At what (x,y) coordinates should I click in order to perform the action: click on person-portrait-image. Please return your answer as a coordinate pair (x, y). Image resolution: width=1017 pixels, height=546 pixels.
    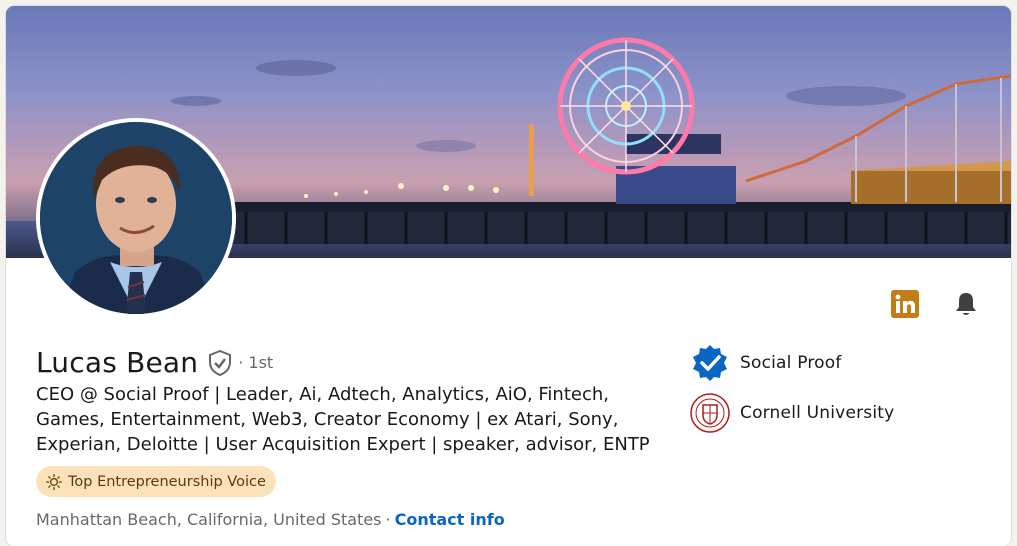
    Looking at the image, I should click on (136, 218).